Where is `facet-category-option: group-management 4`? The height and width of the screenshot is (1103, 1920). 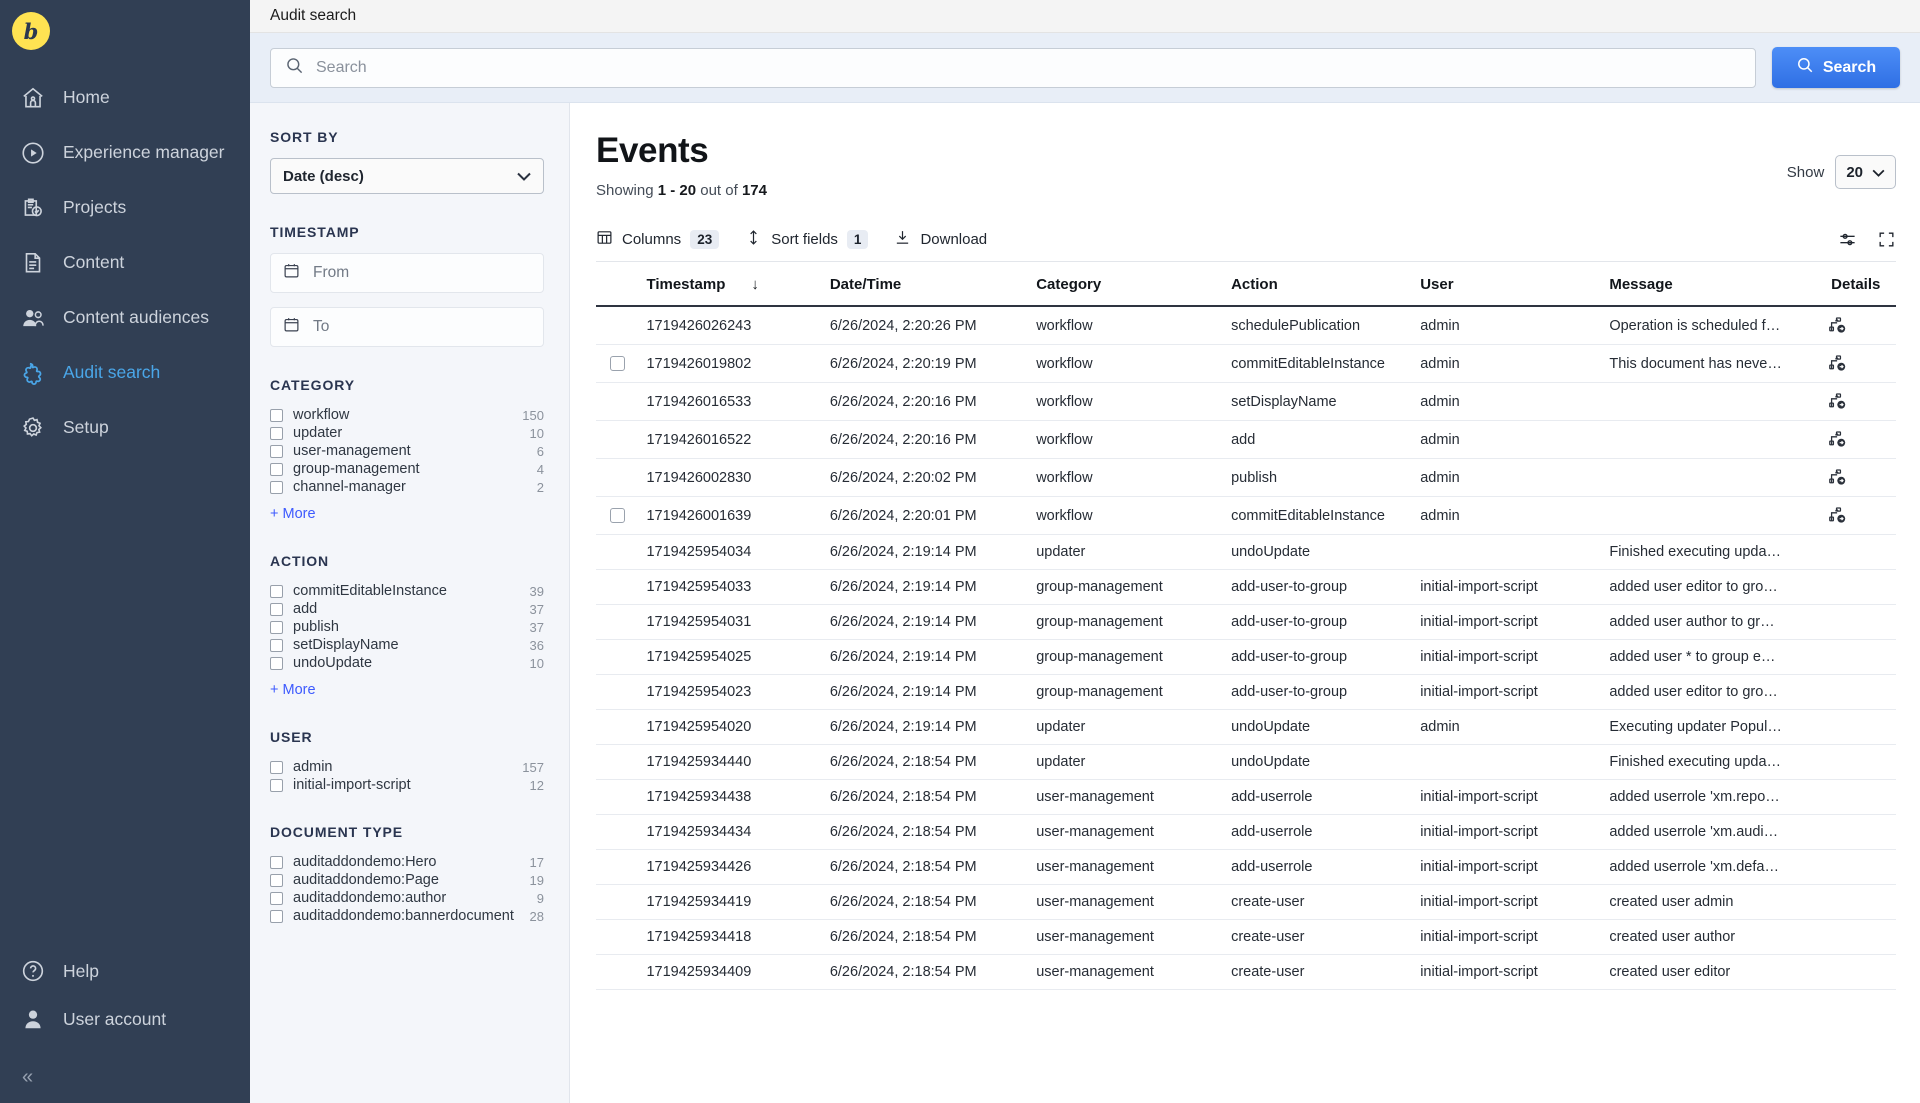
facet-category-option: group-management 4 is located at coordinates (407, 469).